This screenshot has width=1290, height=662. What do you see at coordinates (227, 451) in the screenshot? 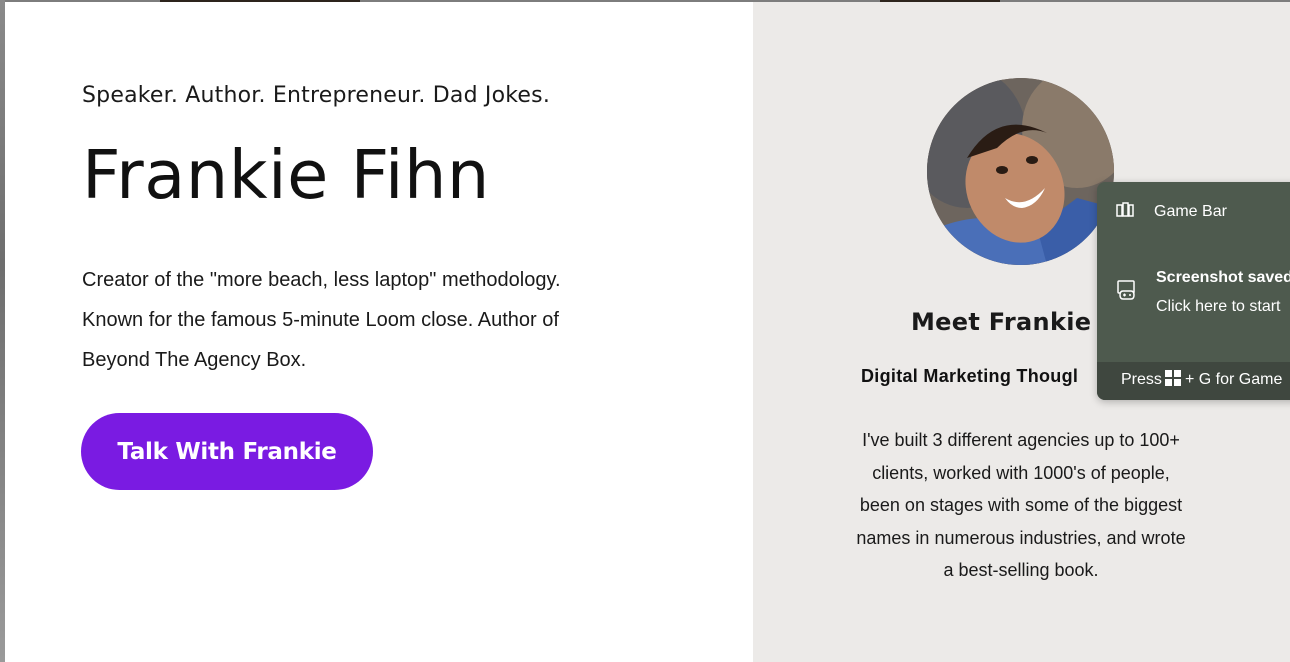
I see `talk-with-frankie-button: Talk With Frankie` at bounding box center [227, 451].